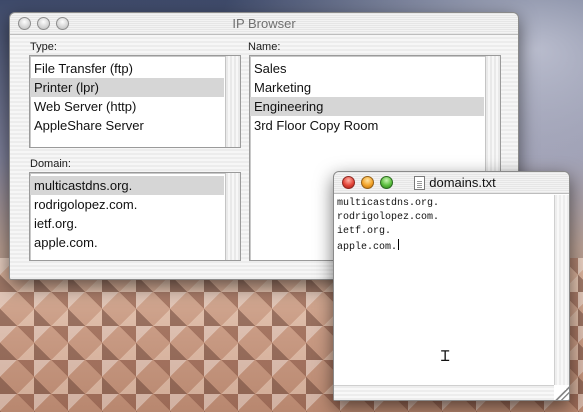 The height and width of the screenshot is (412, 583). Describe the element at coordinates (444, 392) in the screenshot. I see `text-horizontal-scrollbar` at that location.